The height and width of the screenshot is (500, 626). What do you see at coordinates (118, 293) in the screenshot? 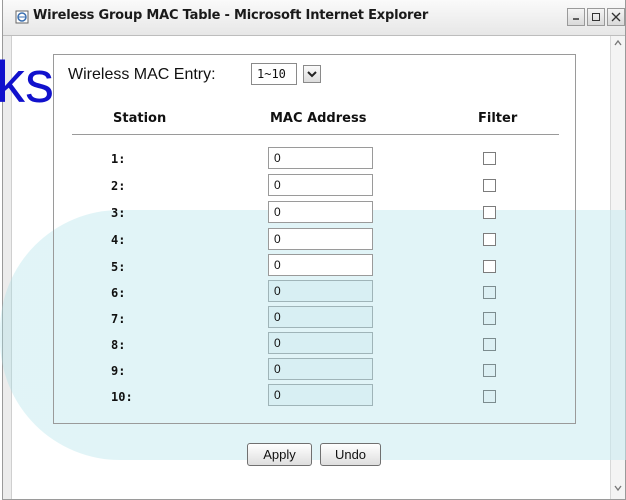
I see `station-label: 6:` at bounding box center [118, 293].